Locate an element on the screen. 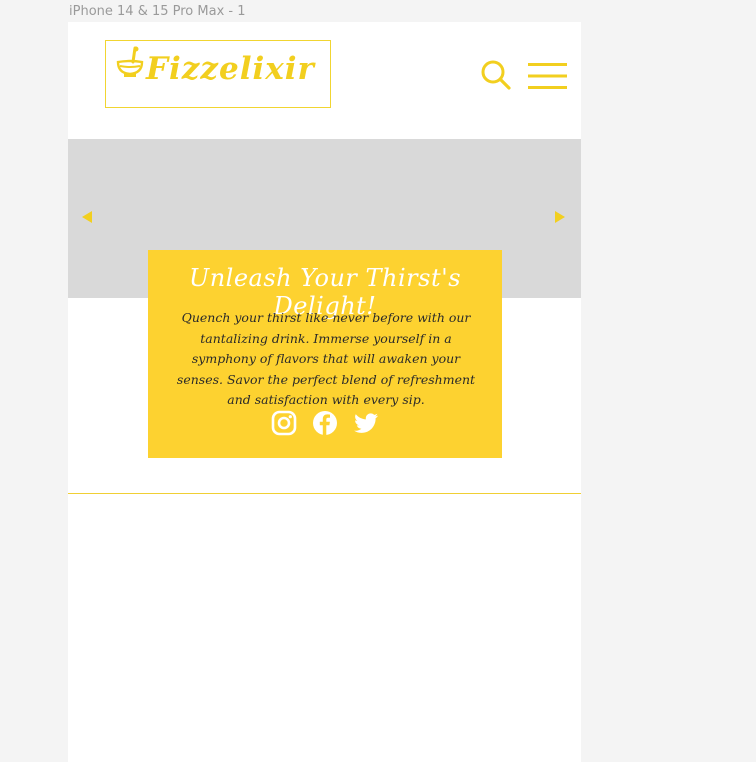 The width and height of the screenshot is (756, 762). search-button is located at coordinates (496, 75).